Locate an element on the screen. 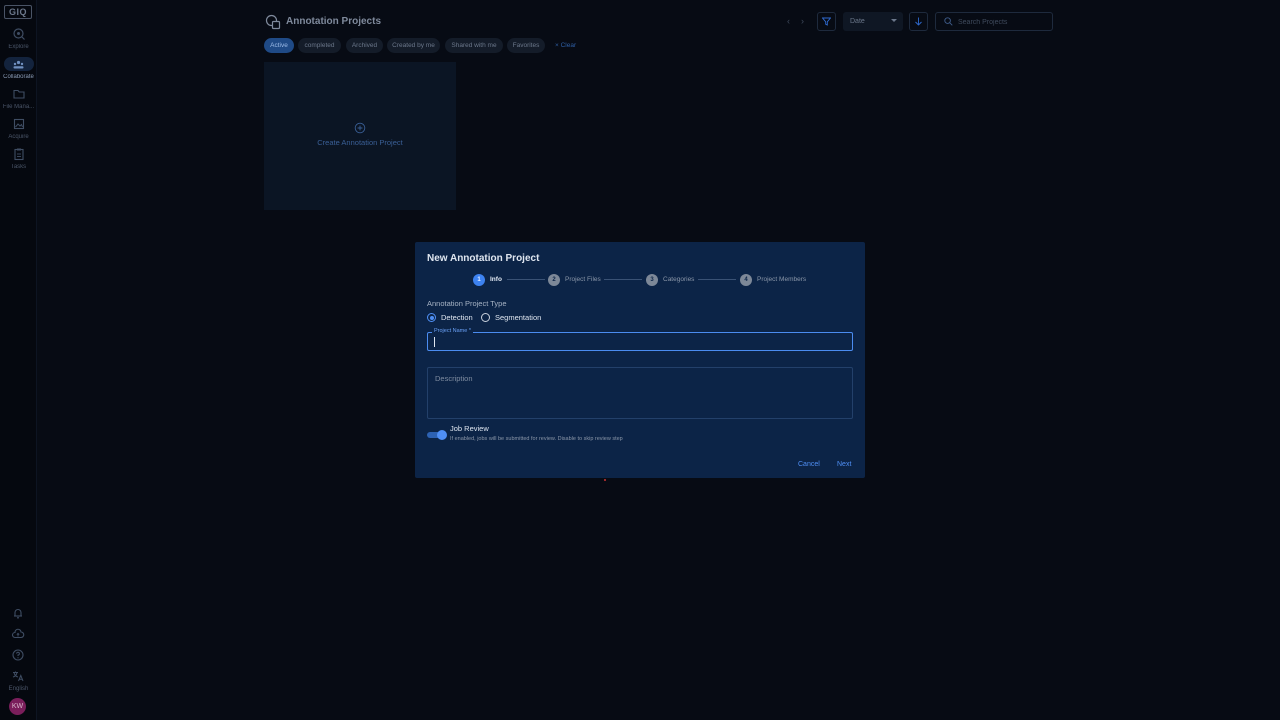  filter-button is located at coordinates (826, 21).